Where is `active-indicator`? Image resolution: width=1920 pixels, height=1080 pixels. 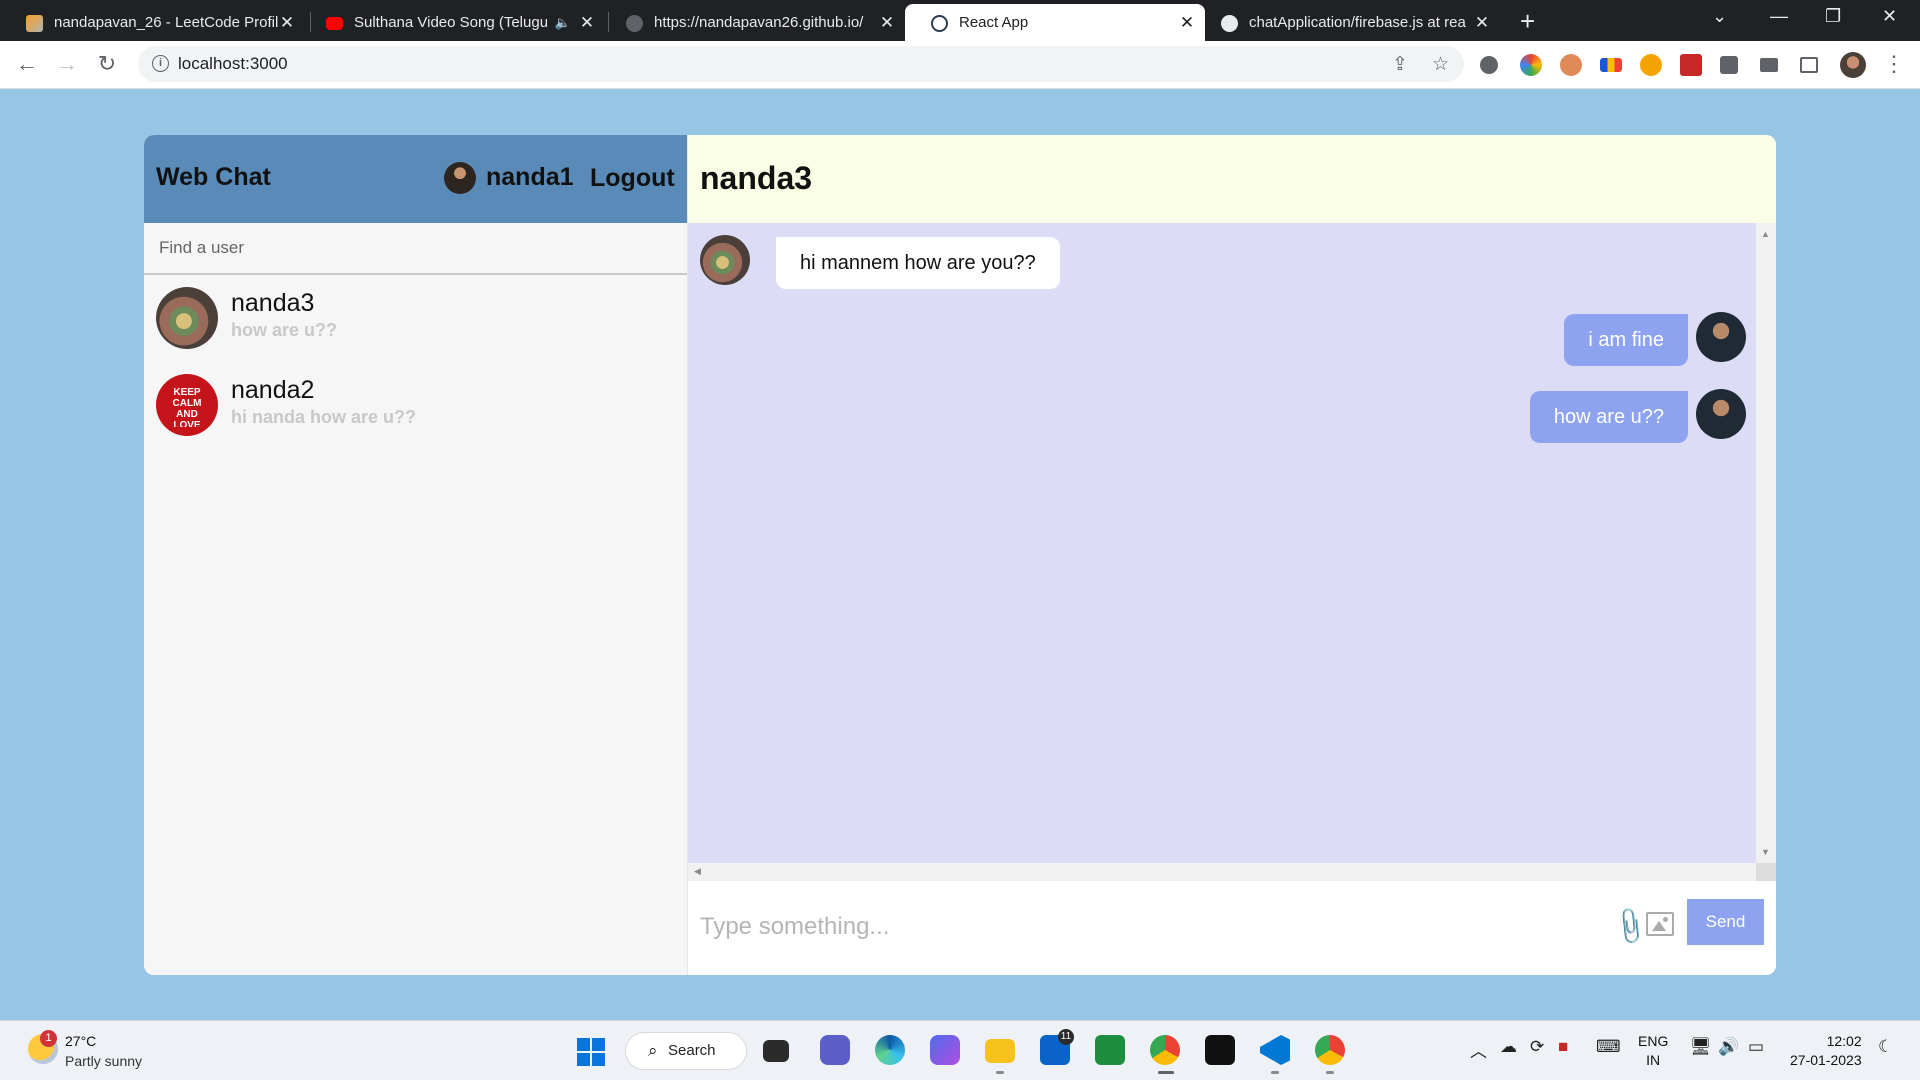 active-indicator is located at coordinates (1166, 1072).